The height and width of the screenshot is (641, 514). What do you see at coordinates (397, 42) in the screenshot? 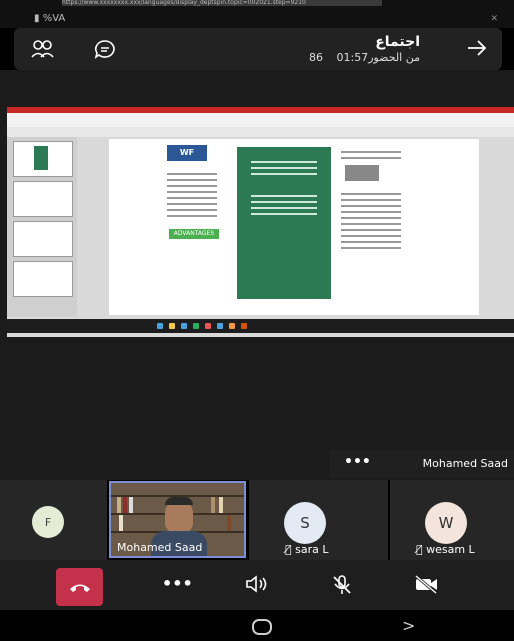
I see `meeting-title: اجتماع` at bounding box center [397, 42].